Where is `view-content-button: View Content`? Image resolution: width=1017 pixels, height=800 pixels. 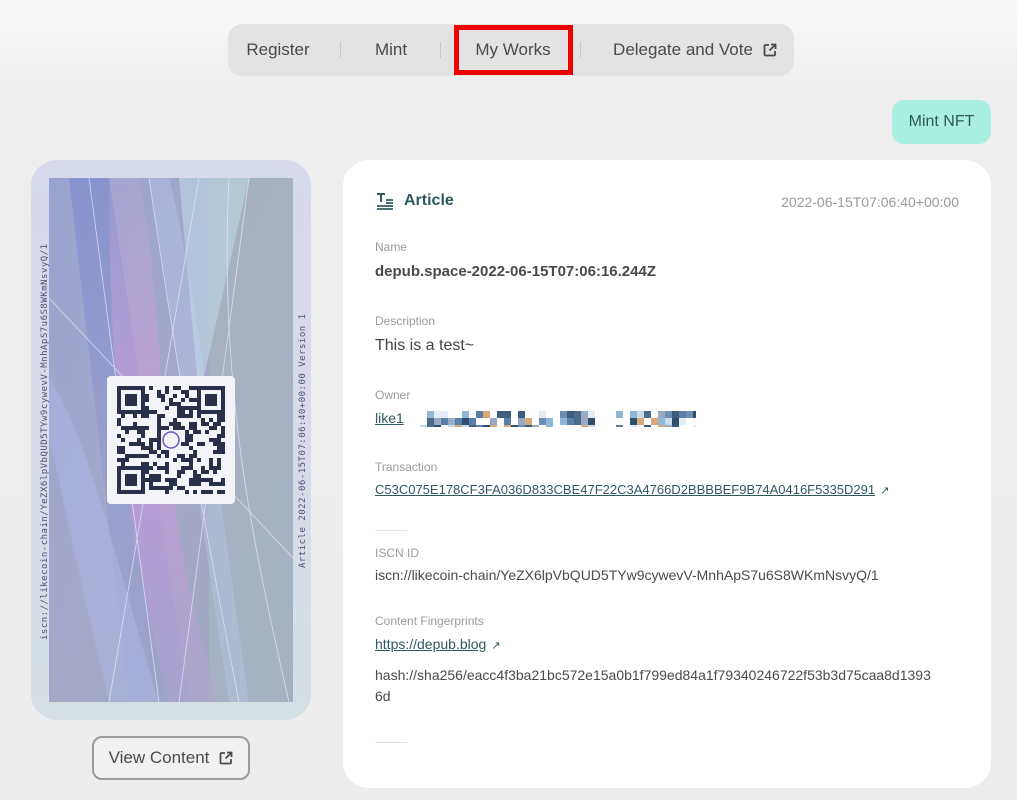
view-content-button: View Content is located at coordinates (171, 758).